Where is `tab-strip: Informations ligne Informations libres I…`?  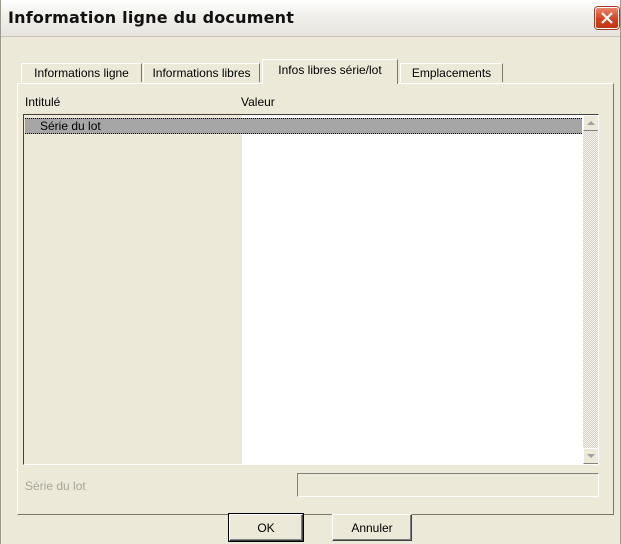 tab-strip: Informations ligne Informations libres I… is located at coordinates (313, 71).